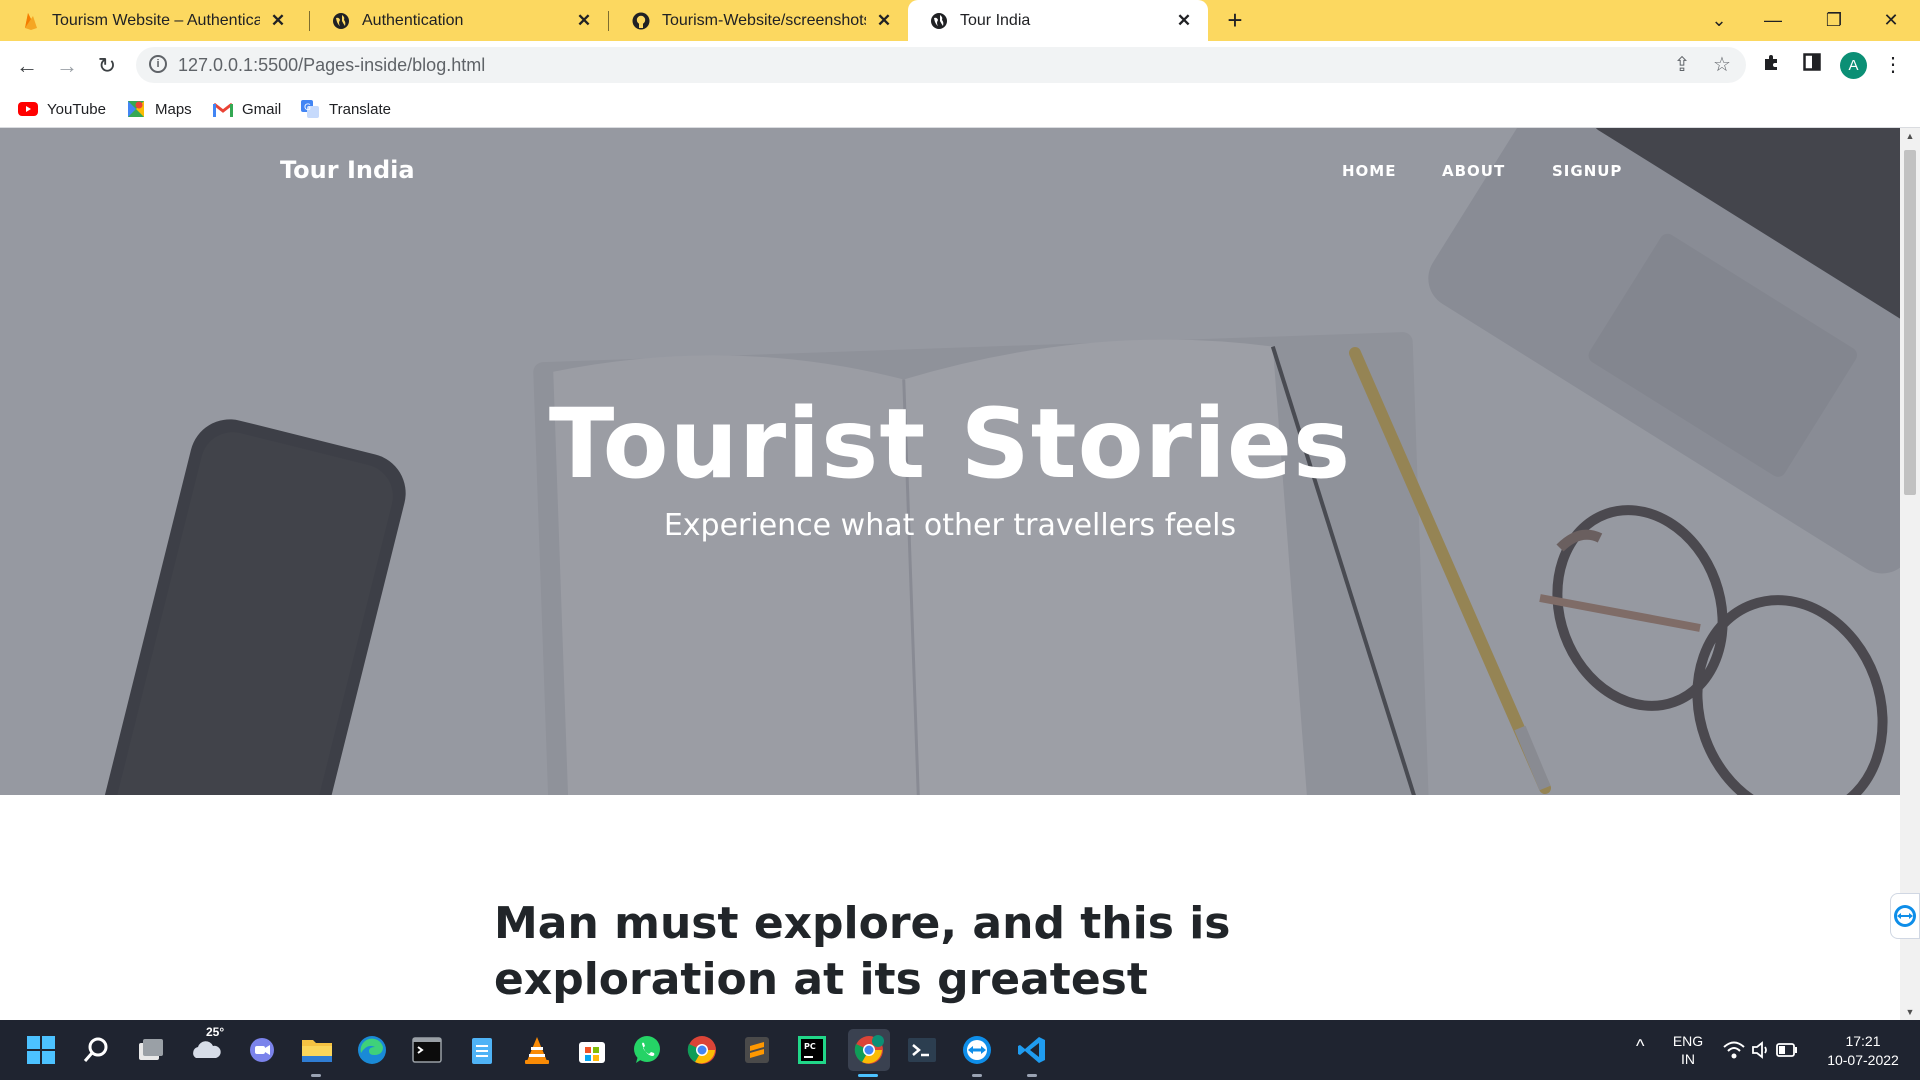 This screenshot has width=1920, height=1080. What do you see at coordinates (262, 109) in the screenshot?
I see `bookmark-label: Gmail` at bounding box center [262, 109].